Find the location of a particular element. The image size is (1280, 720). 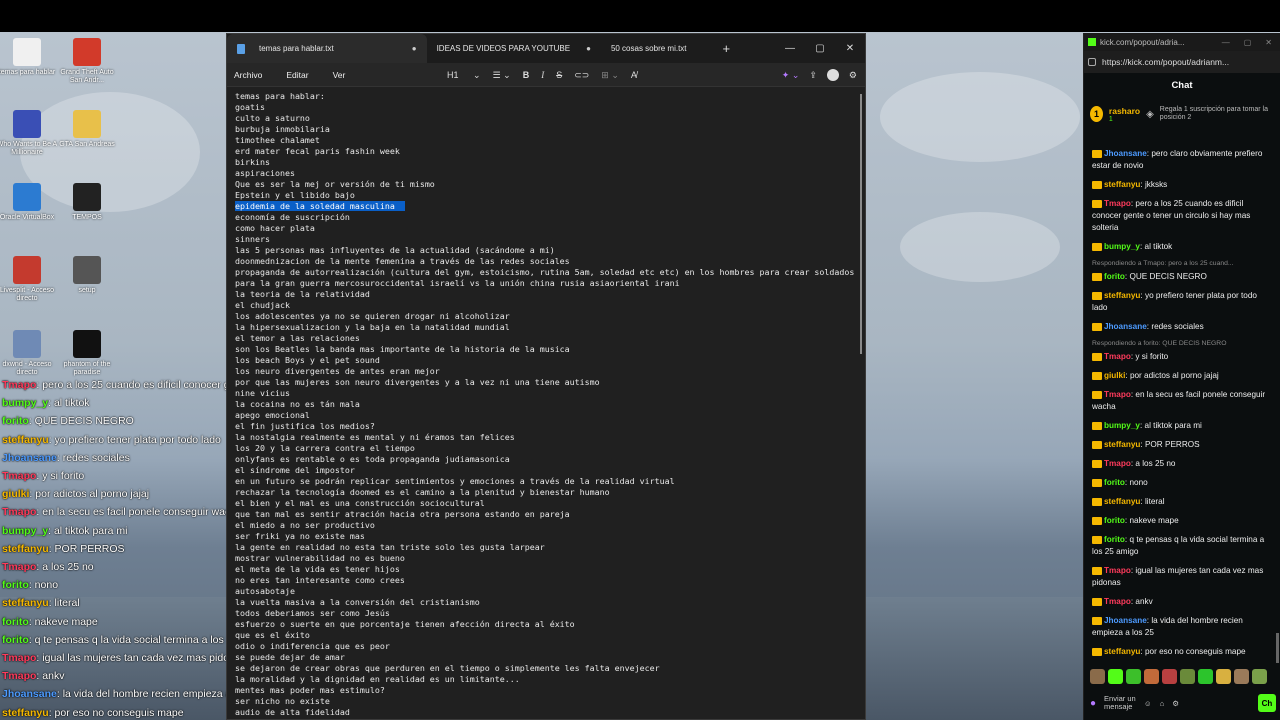

chat-message: bumpy_y: al tiktok para mi is located at coordinates (1181, 426).